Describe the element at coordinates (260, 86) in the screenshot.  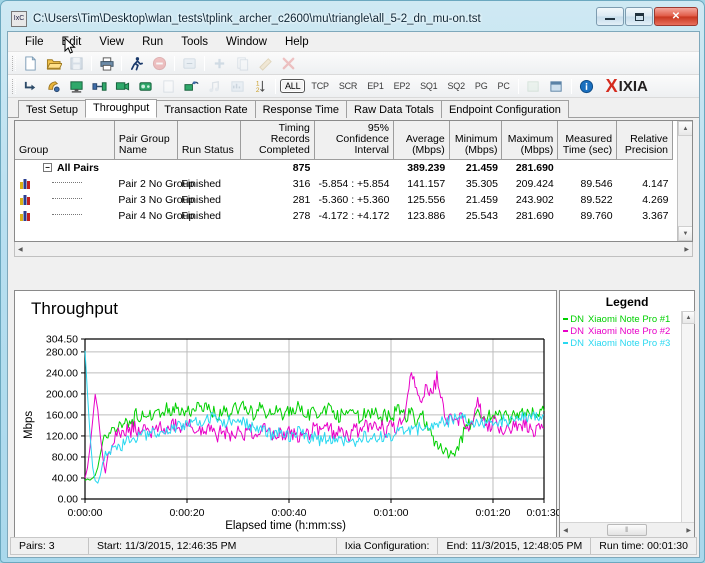
I see `sort-button: 12` at that location.